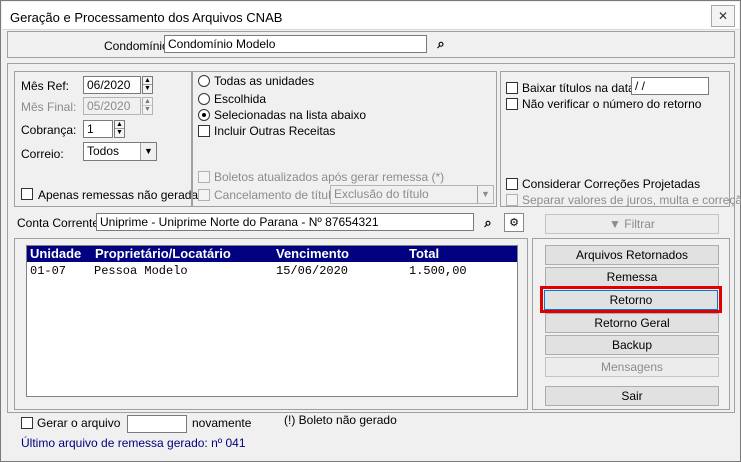 The width and height of the screenshot is (741, 462). What do you see at coordinates (27, 423) in the screenshot?
I see `gerar-checkbox` at bounding box center [27, 423].